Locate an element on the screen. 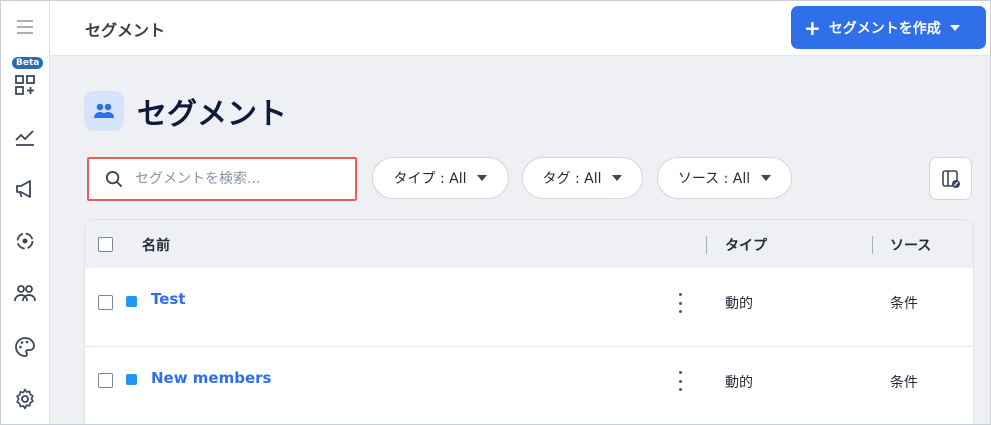  type-filter: タイプ : All is located at coordinates (440, 178).